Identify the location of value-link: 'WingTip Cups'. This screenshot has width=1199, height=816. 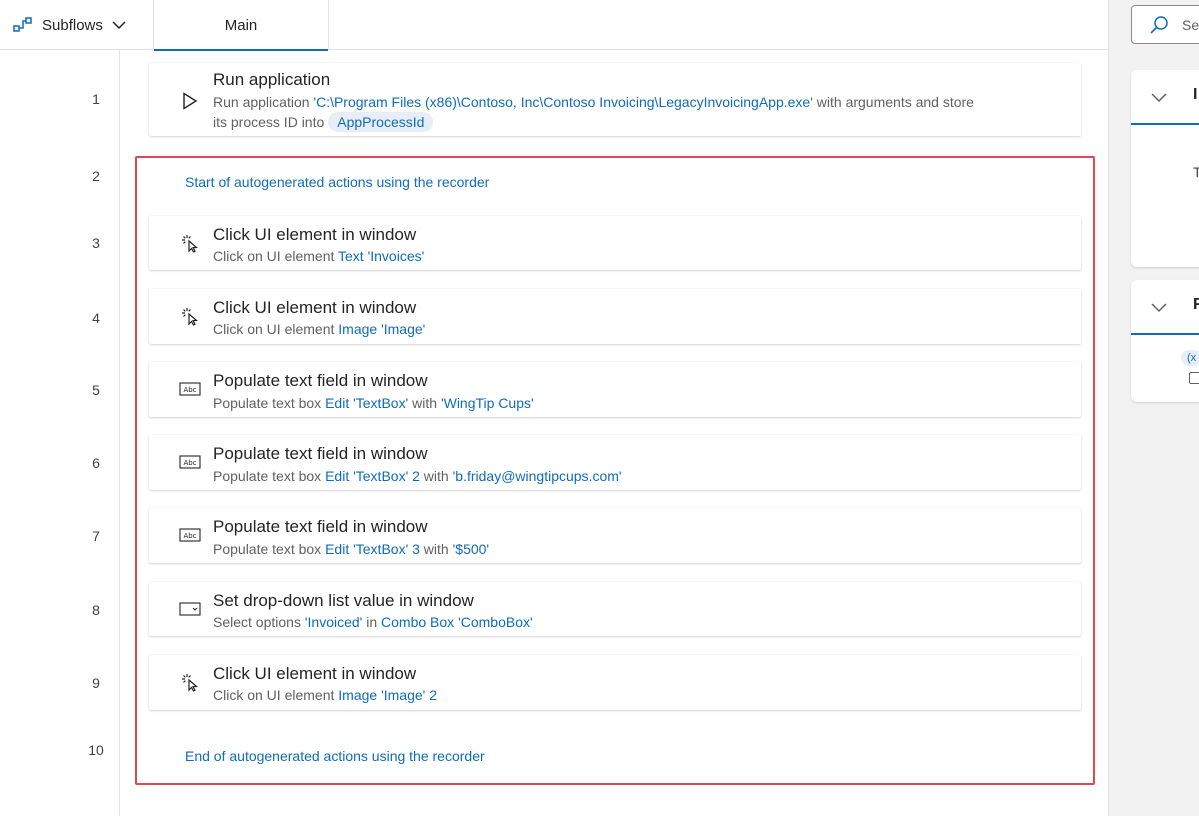
(487, 403).